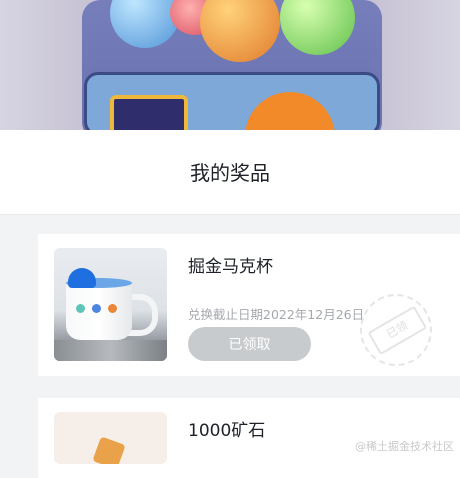 This screenshot has height=478, width=460. I want to click on mug-image, so click(110, 304).